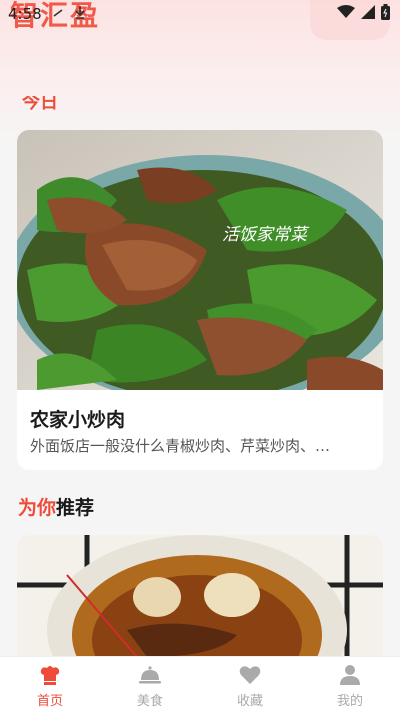  Describe the element at coordinates (349, 701) in the screenshot. I see `nav-label-mine: 我的` at that location.